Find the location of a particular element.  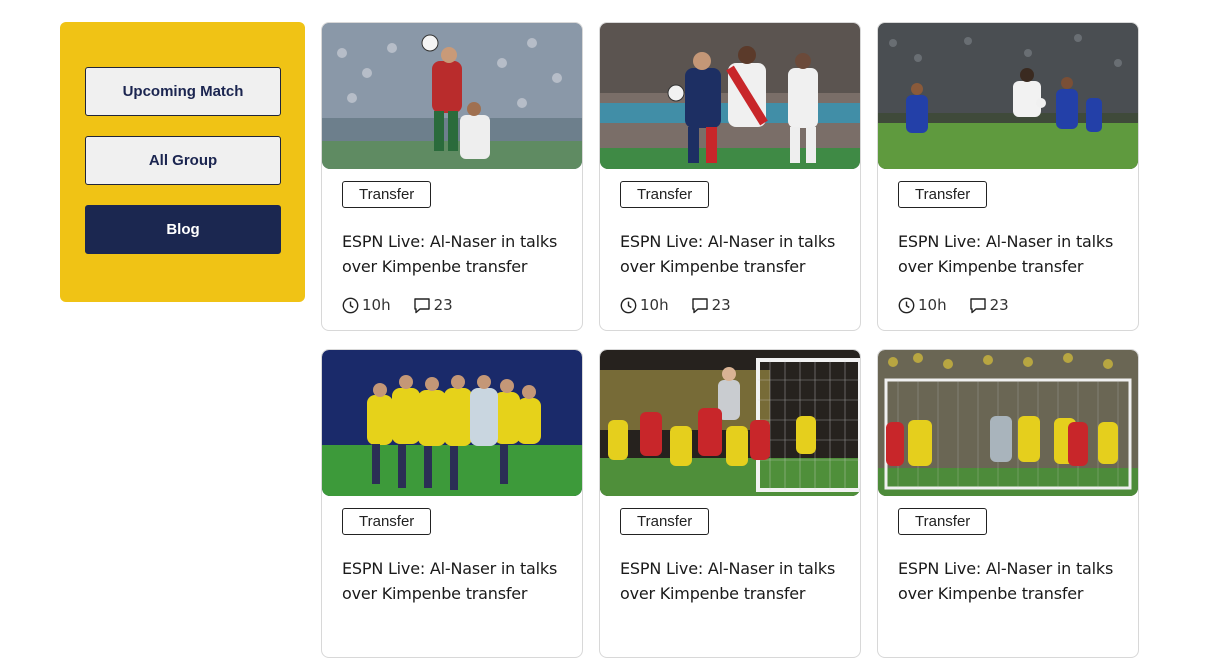

all-group-button: All Group is located at coordinates (183, 160).